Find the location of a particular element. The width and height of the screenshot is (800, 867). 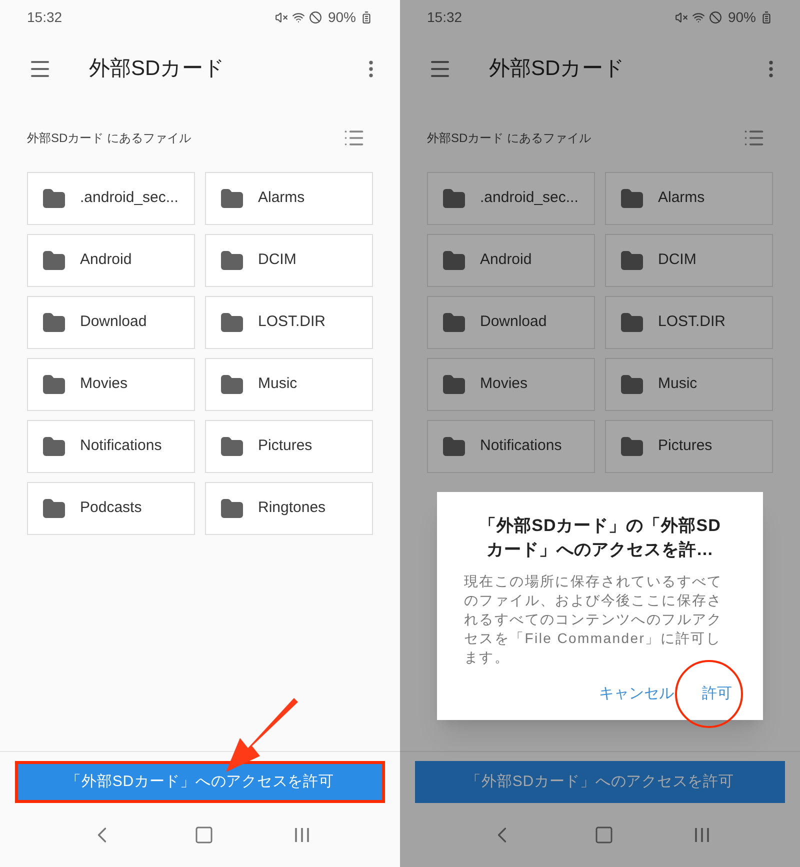

folder-tile: Ringtones is located at coordinates (289, 508).